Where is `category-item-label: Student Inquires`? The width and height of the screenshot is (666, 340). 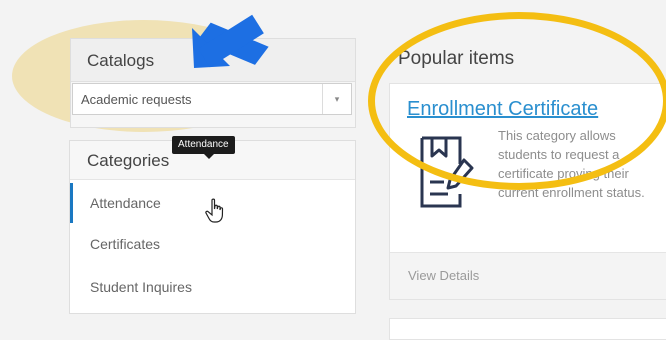
category-item-label: Student Inquires is located at coordinates (141, 287).